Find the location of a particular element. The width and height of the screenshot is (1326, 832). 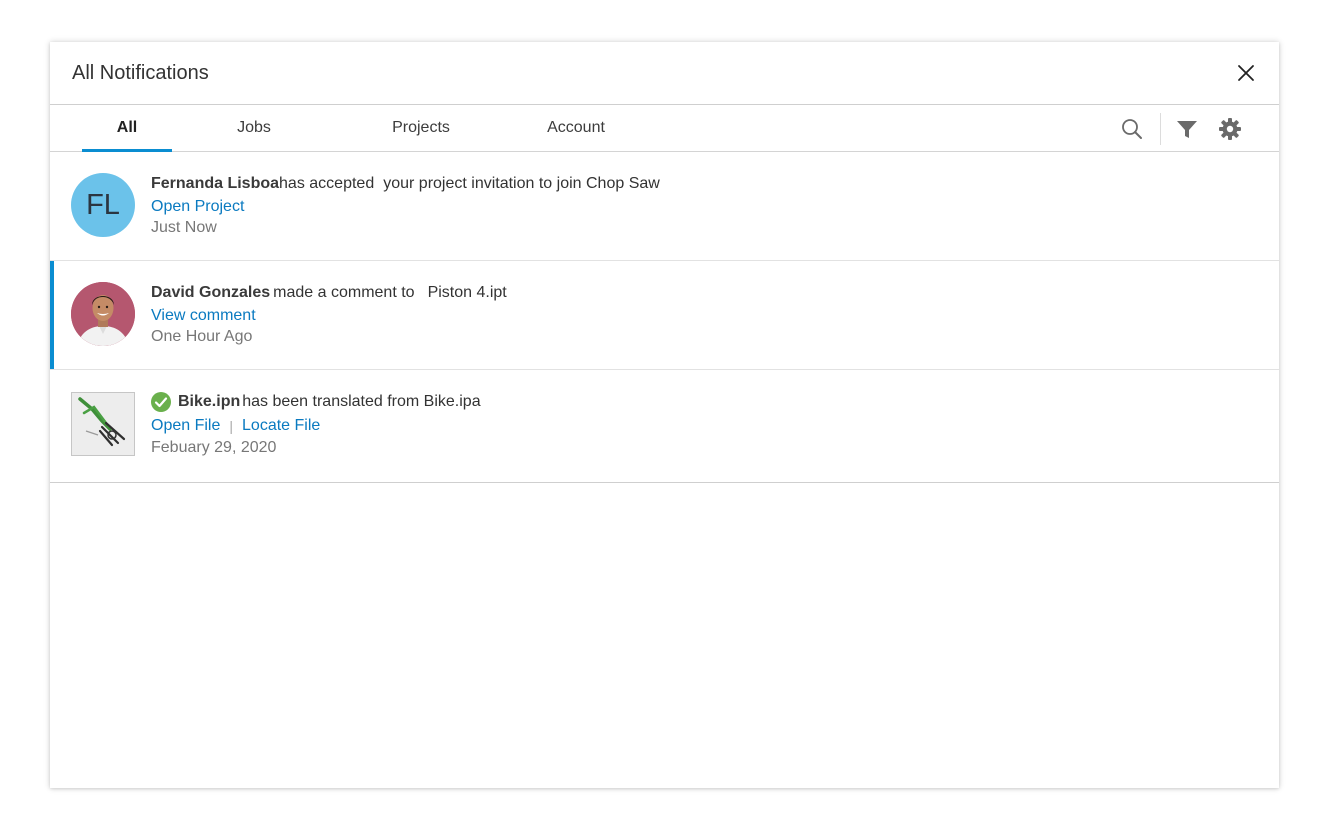

avatar-initials: FL is located at coordinates (103, 204).